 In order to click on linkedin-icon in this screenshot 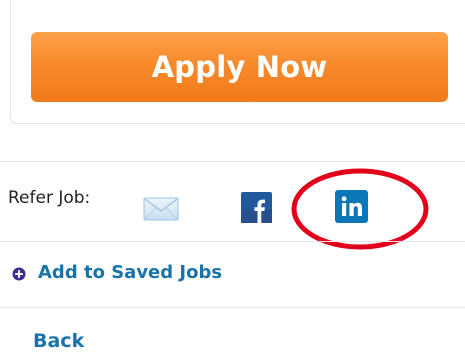, I will do `click(351, 206)`.